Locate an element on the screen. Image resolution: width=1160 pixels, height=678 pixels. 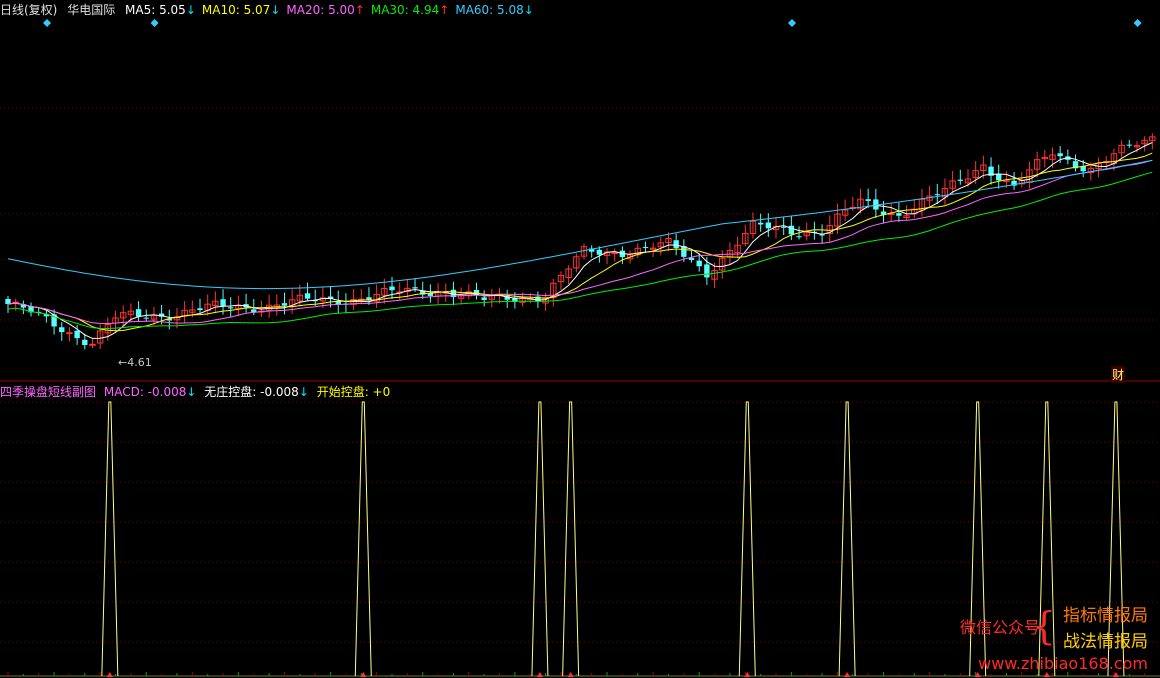
ma-legend-text: MA30: 4.94 is located at coordinates (405, 10).